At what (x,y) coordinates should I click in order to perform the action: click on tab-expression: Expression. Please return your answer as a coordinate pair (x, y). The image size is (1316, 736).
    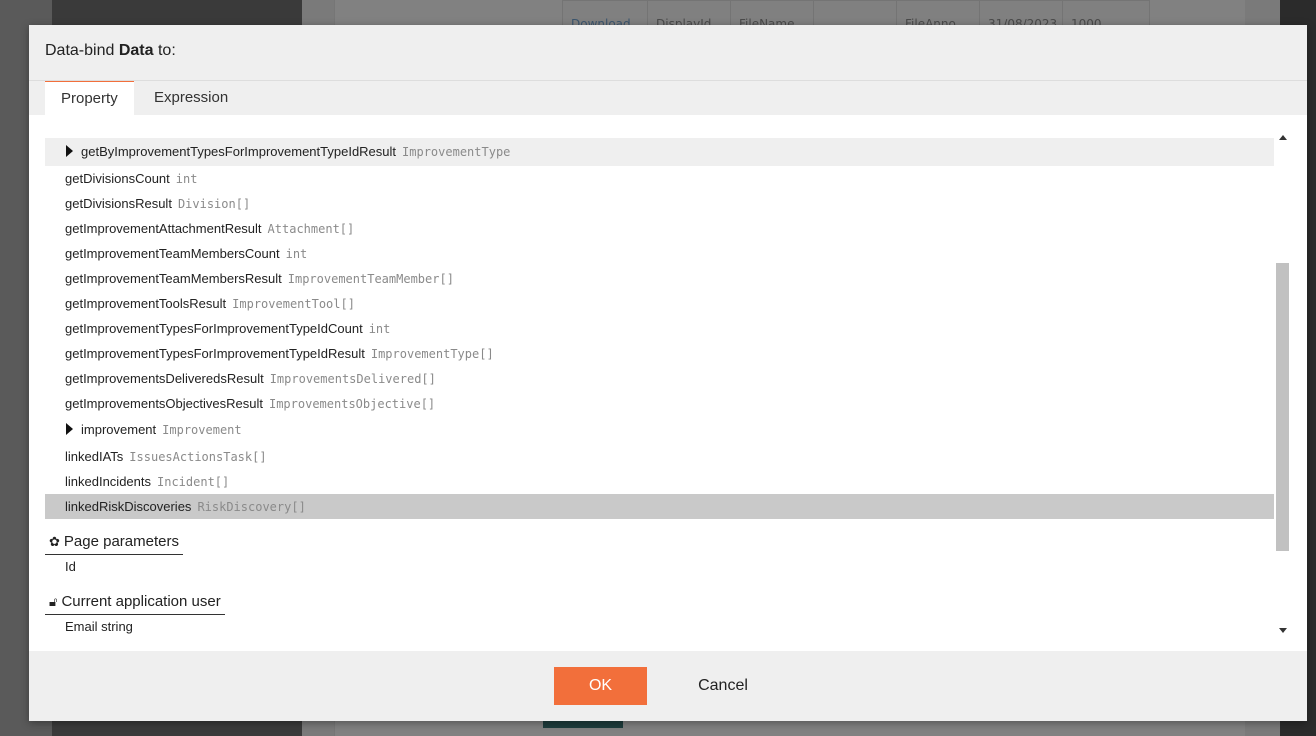
    Looking at the image, I should click on (191, 98).